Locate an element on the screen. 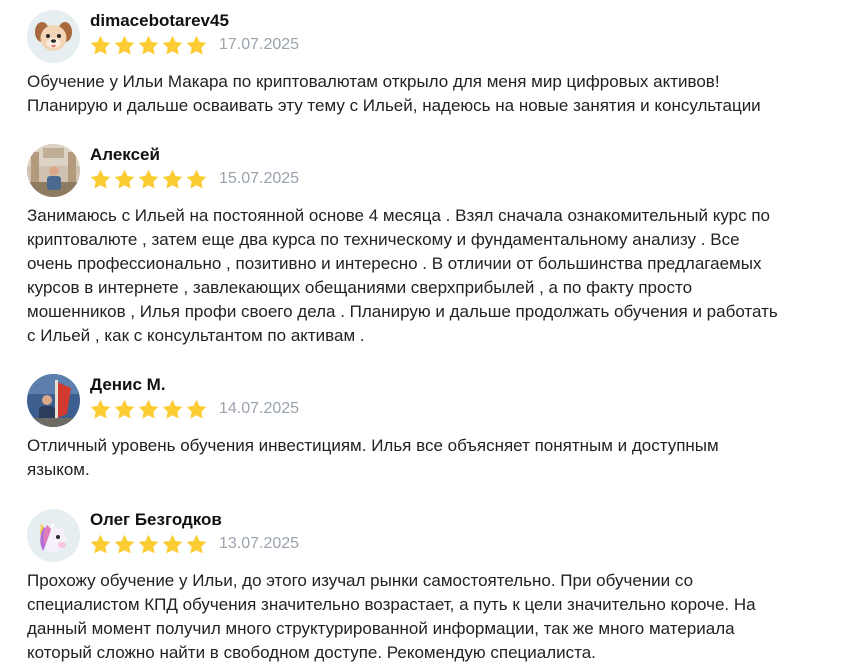 The image size is (845, 671). author-name: Денис М. is located at coordinates (128, 385).